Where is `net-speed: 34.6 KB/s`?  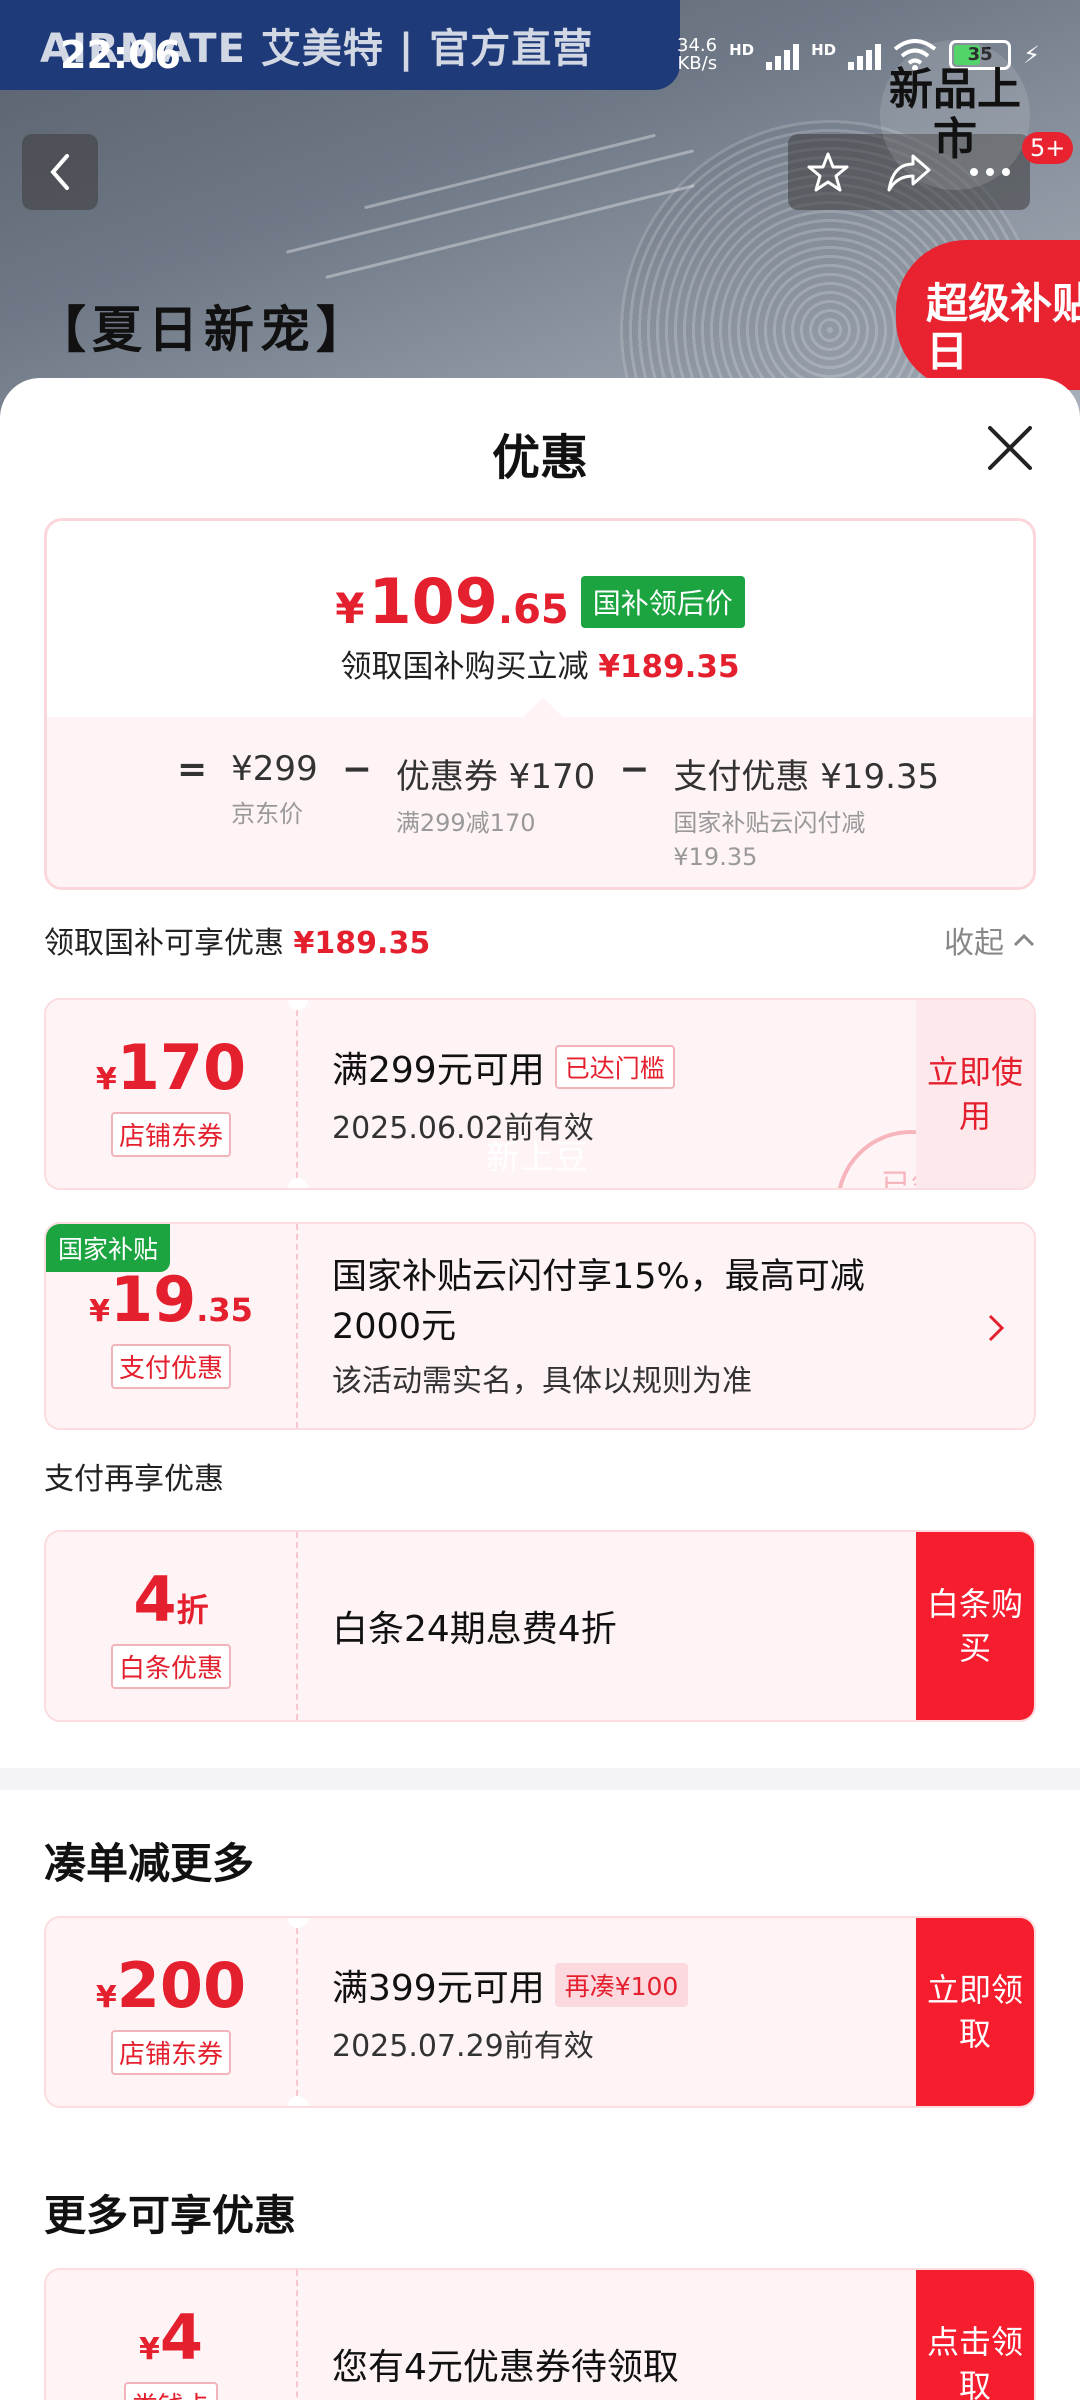 net-speed: 34.6 KB/s is located at coordinates (697, 55).